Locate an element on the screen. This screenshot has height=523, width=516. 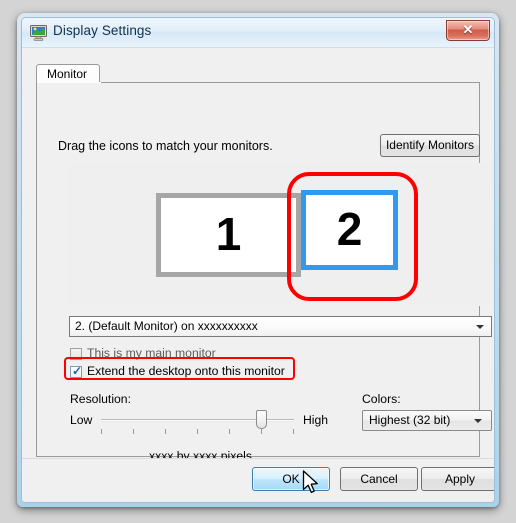
main-monitor-checkbox is located at coordinates (76, 354).